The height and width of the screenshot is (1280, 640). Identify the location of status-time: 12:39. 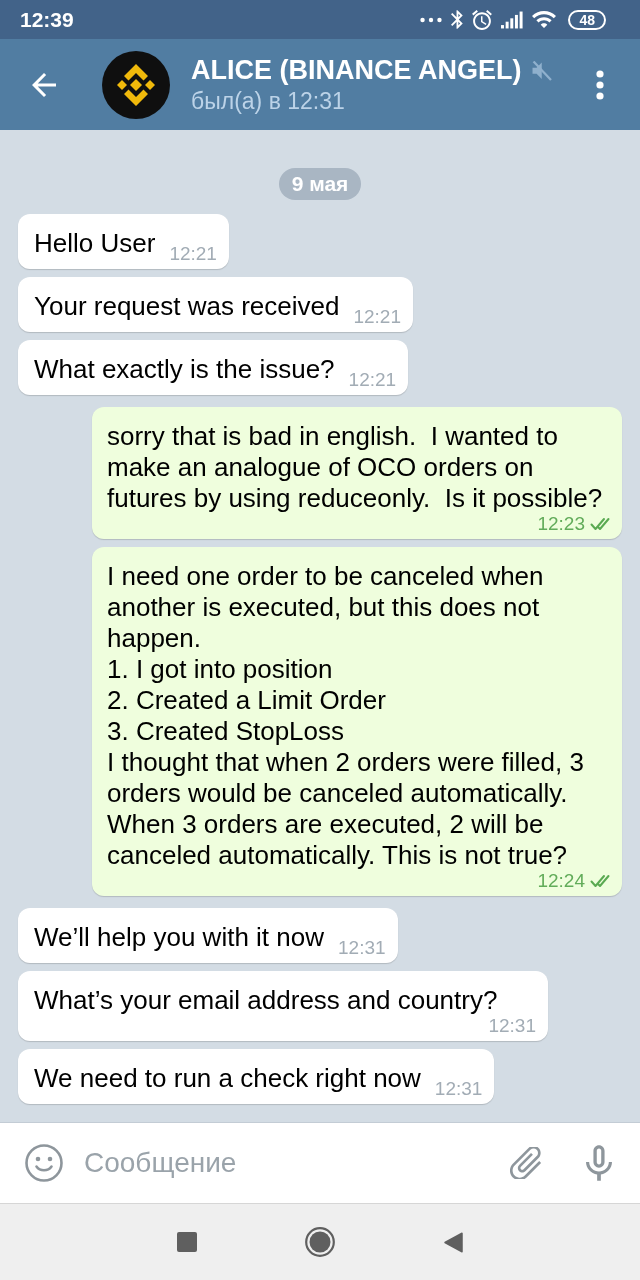
(47, 19).